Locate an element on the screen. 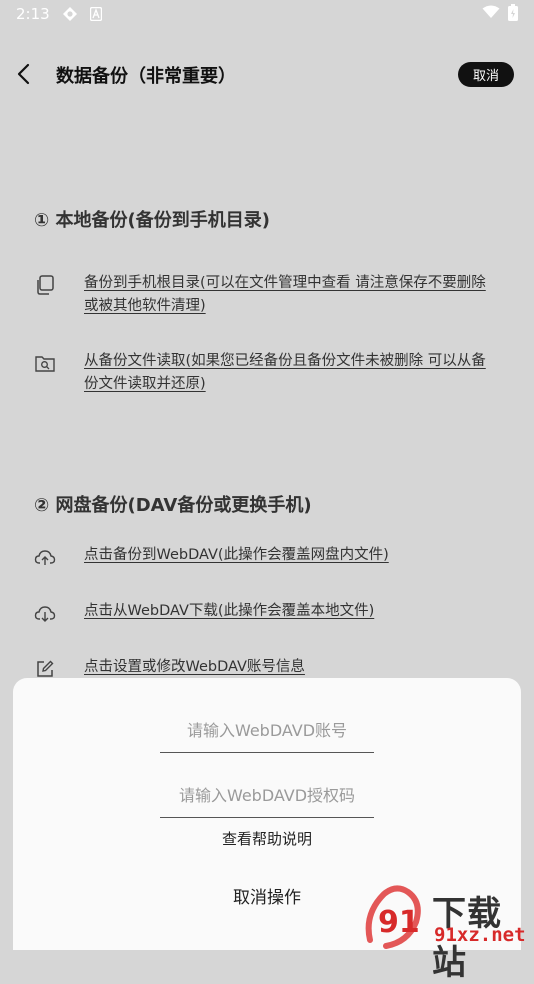 The width and height of the screenshot is (534, 984). restore-from-file-item: 从备份文件读取(如果您已经备份且备份文件未被删除 可以从备份文件读取并还原) is located at coordinates (269, 373).